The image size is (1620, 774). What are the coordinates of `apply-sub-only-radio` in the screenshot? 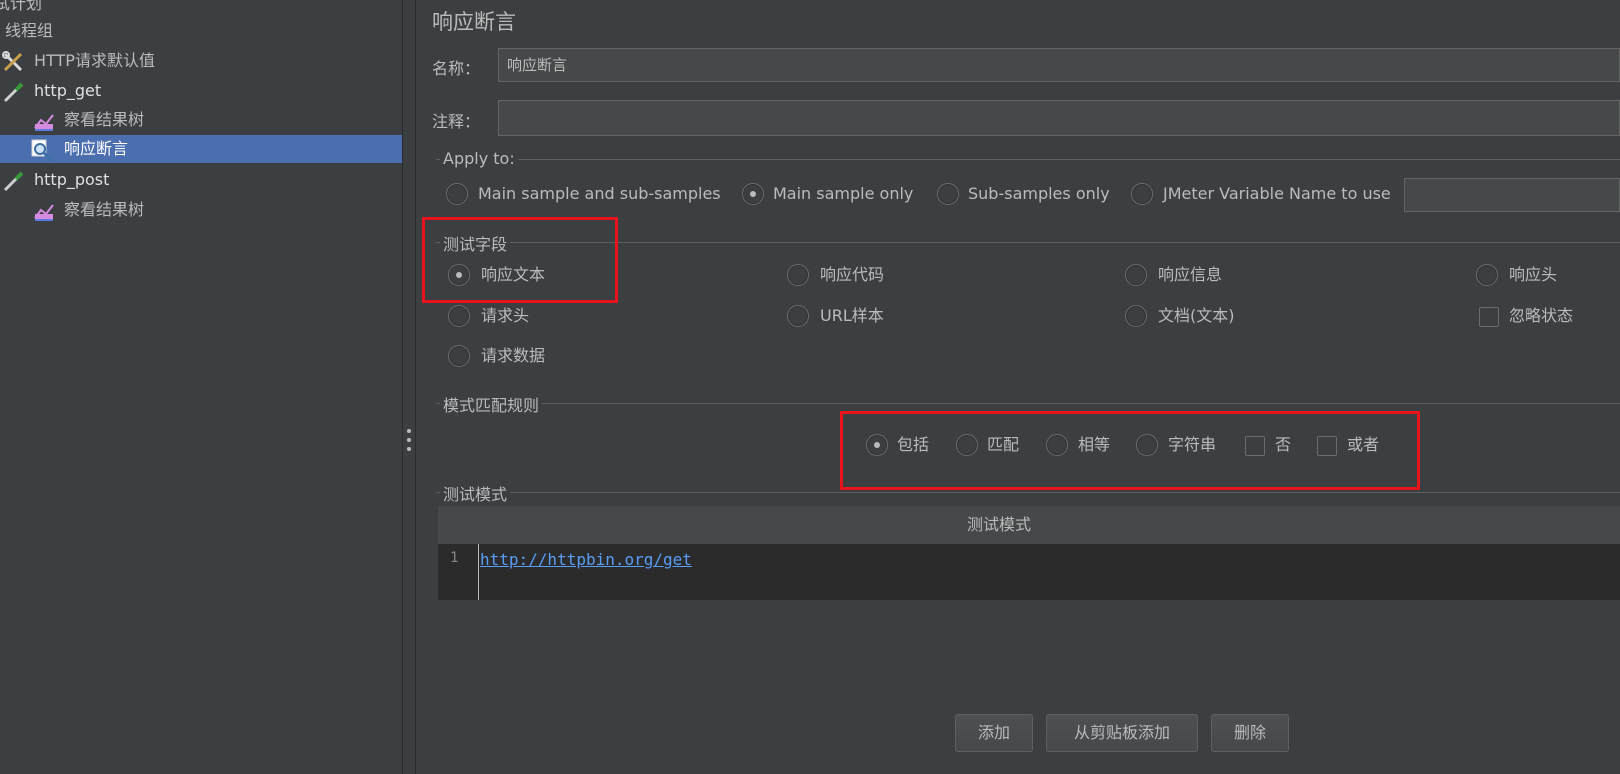 It's located at (948, 194).